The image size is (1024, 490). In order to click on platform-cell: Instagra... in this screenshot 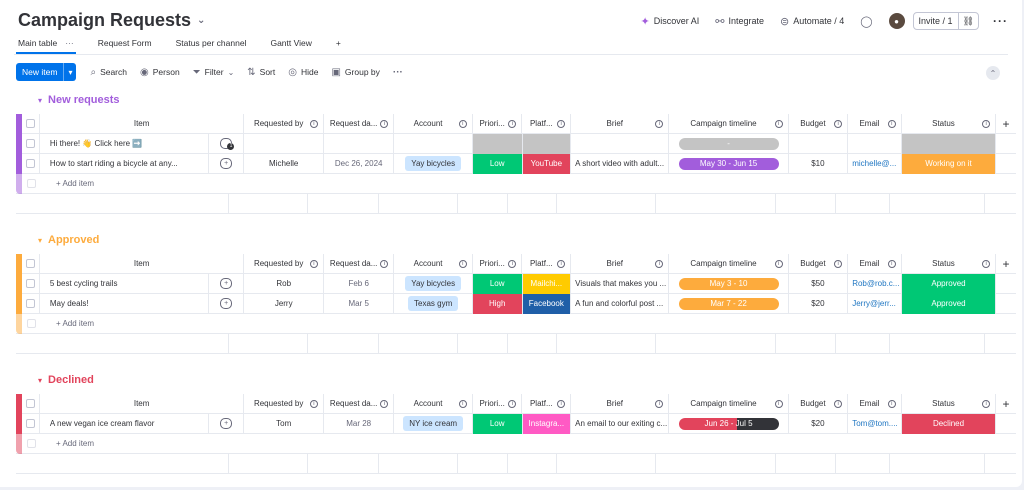, I will do `click(547, 423)`.